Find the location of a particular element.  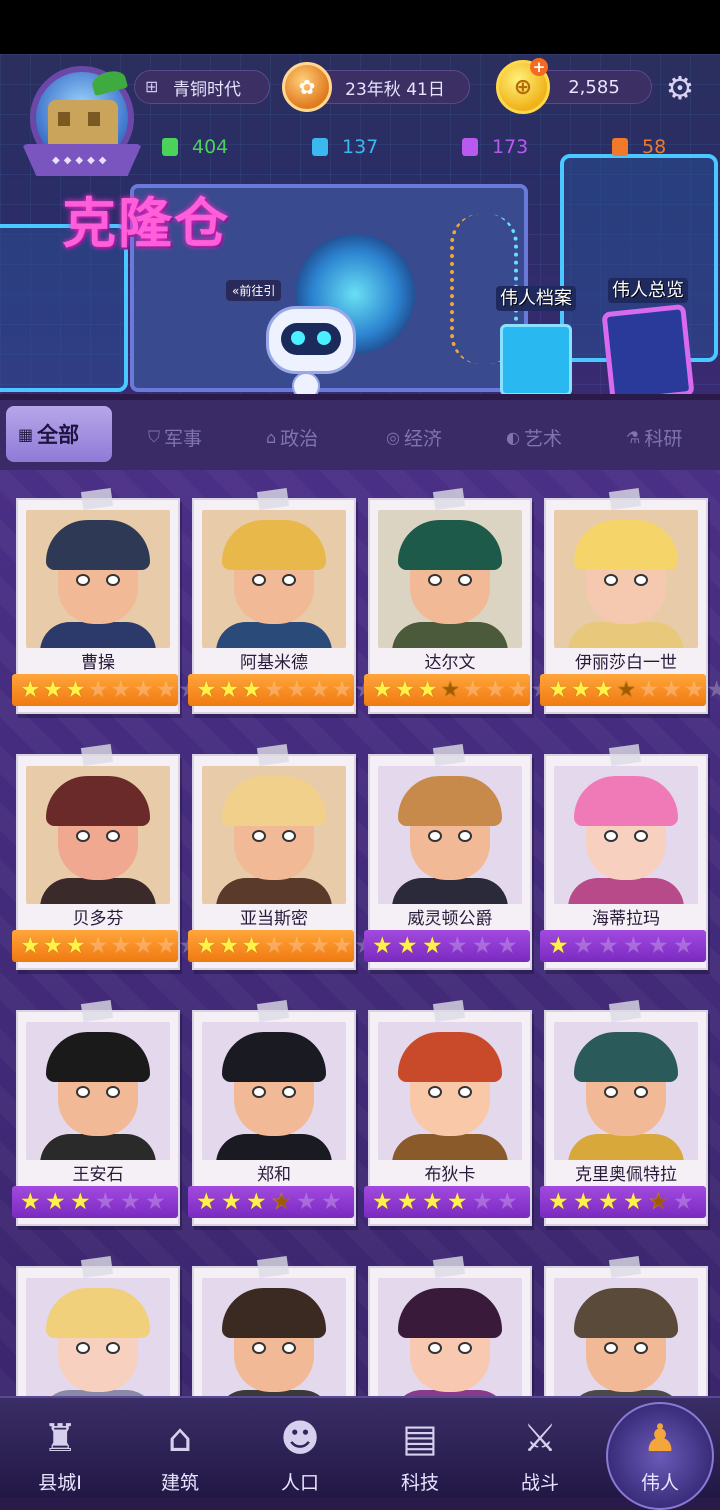

city-fort is located at coordinates (83, 124).